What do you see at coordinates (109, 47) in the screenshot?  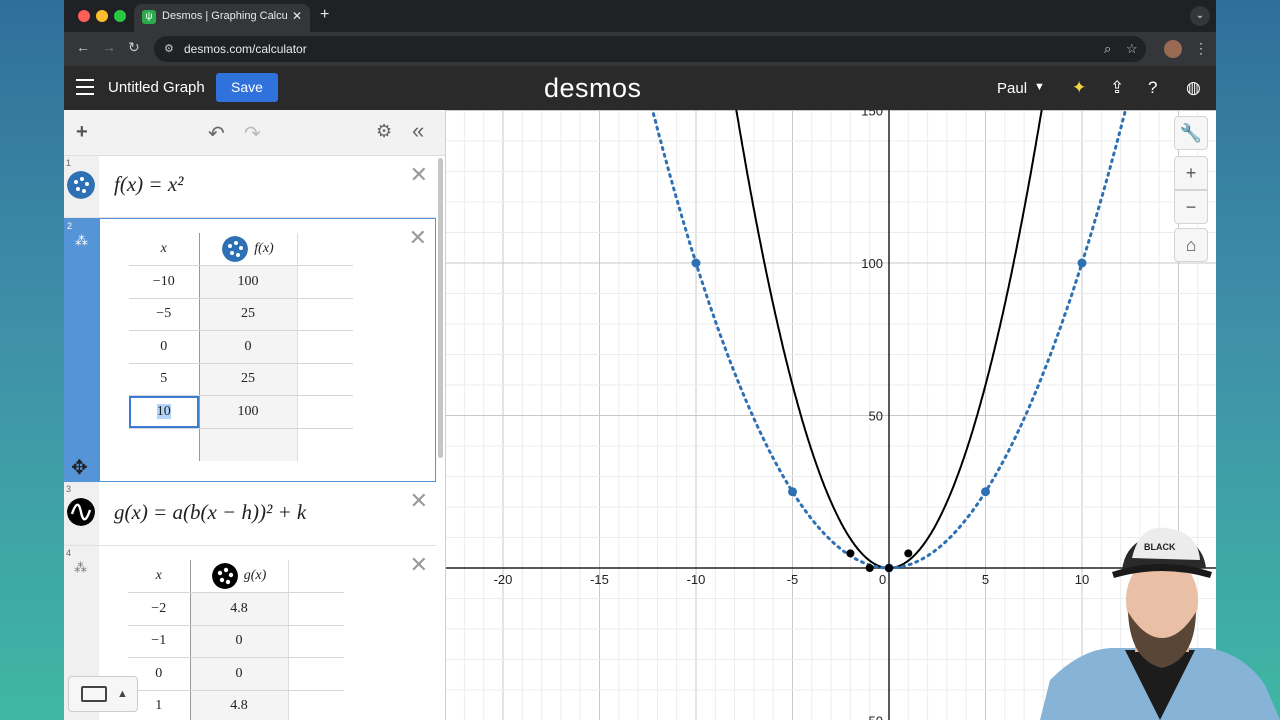 I see `forward-arrow-icon: →` at bounding box center [109, 47].